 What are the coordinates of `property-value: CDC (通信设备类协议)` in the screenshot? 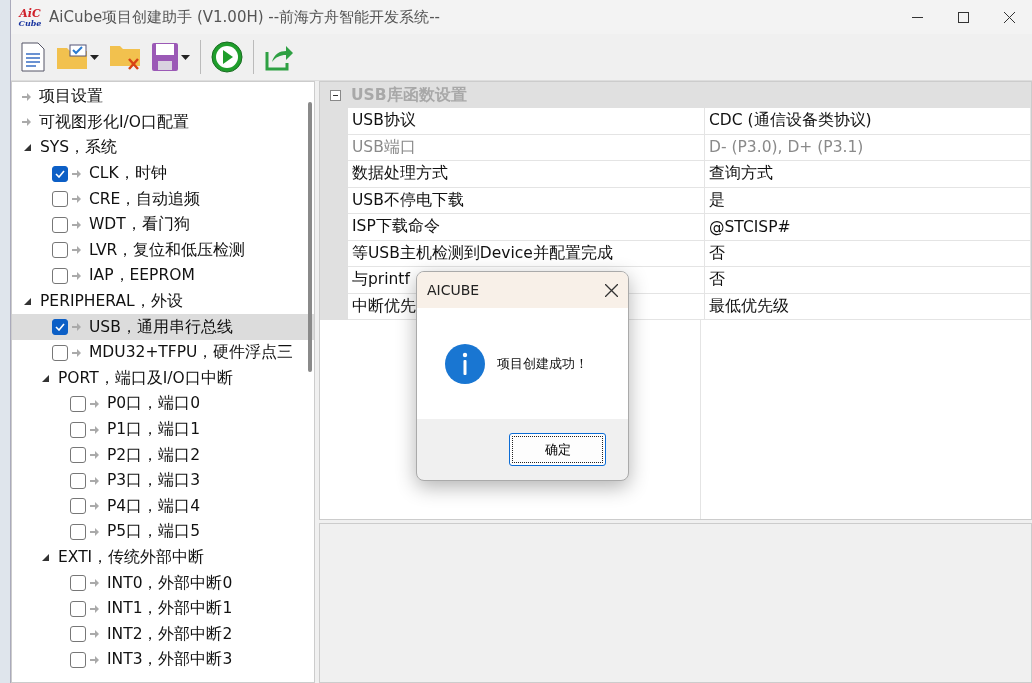 It's located at (868, 121).